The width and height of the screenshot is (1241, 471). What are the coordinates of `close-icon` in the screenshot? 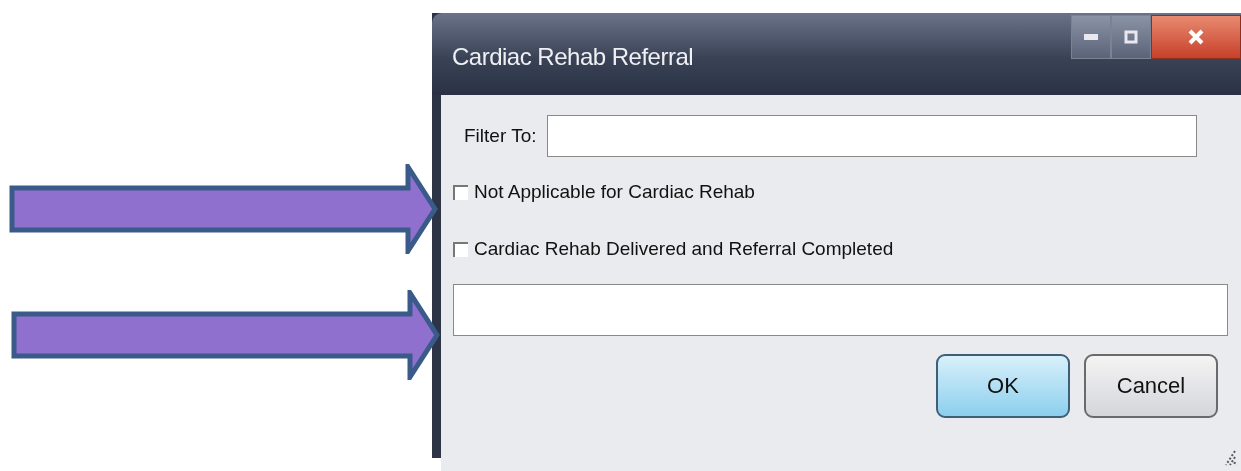 It's located at (1196, 37).